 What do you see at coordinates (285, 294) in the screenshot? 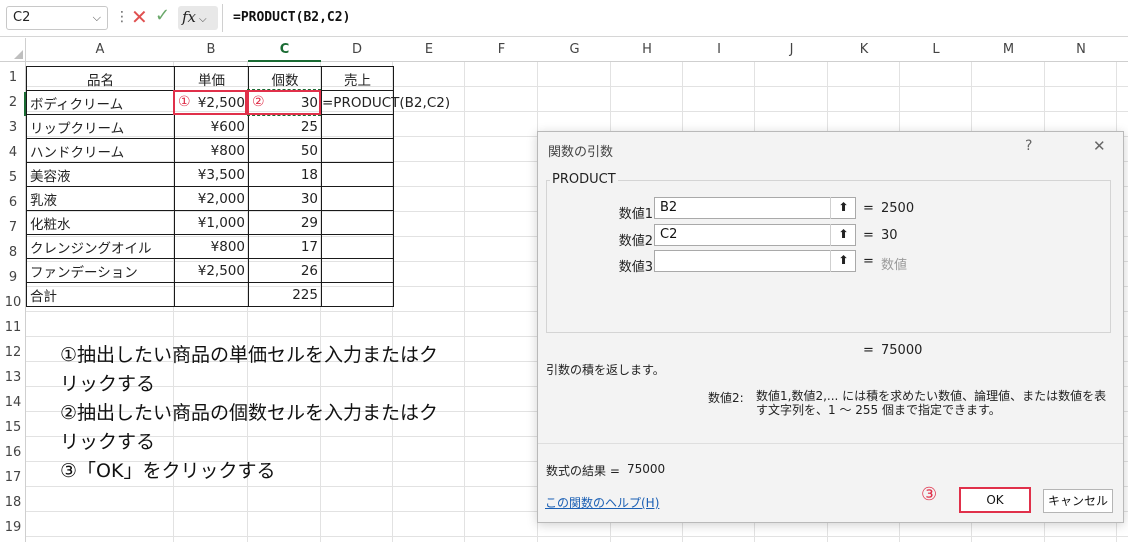
I see `table-cell: 225` at bounding box center [285, 294].